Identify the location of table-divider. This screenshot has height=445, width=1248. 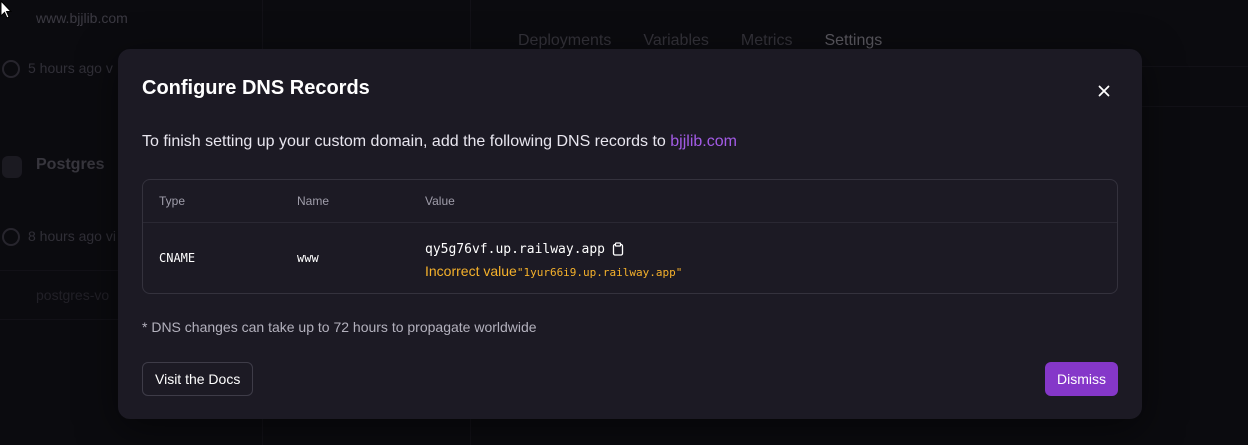
(630, 222).